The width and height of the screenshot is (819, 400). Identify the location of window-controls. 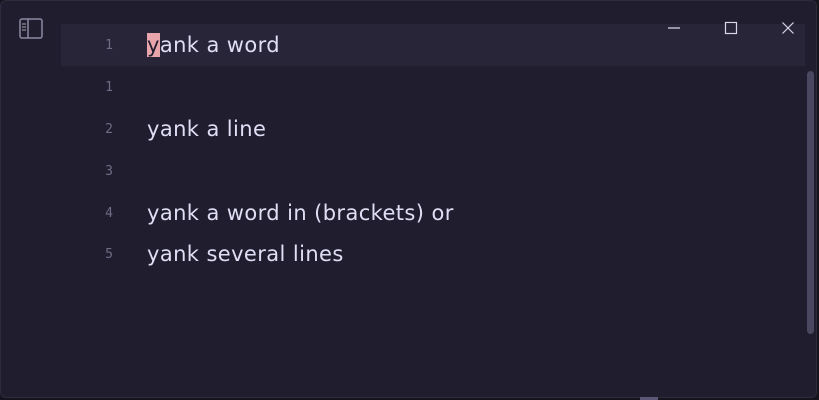
(730, 28).